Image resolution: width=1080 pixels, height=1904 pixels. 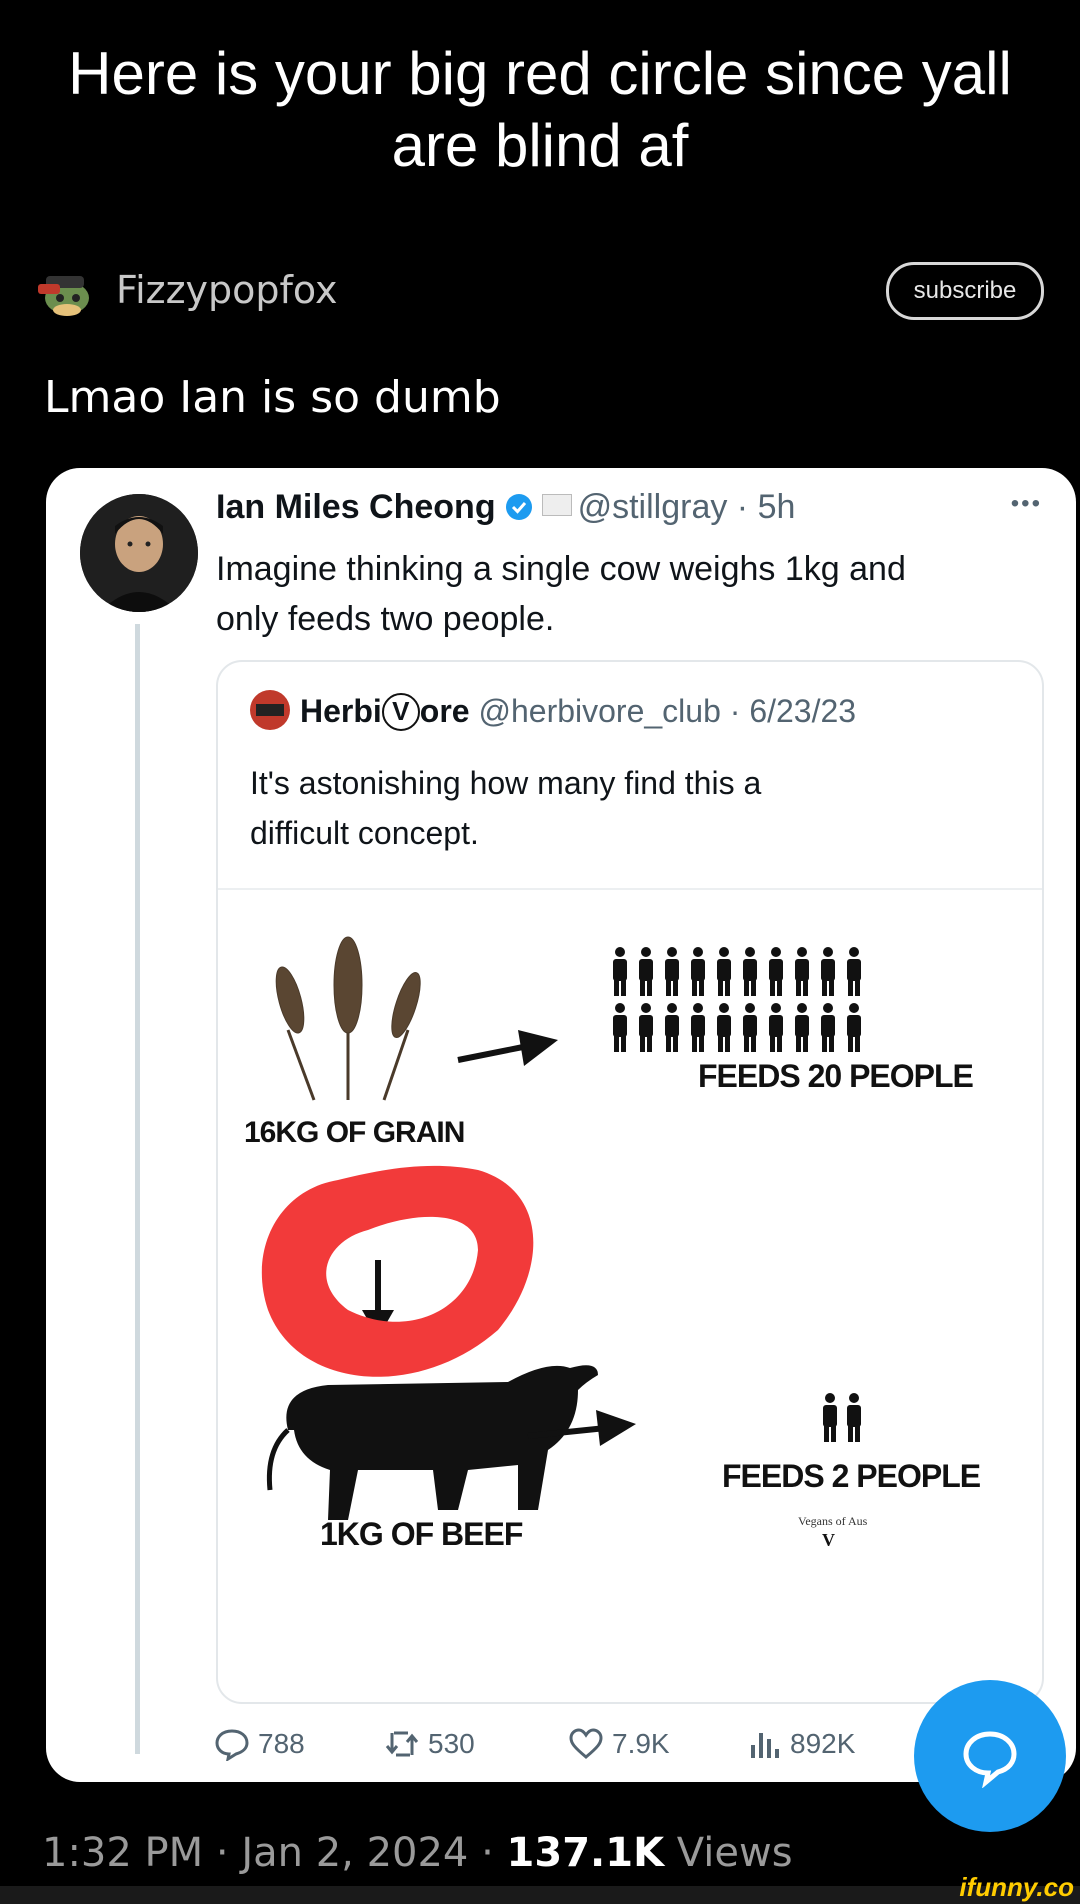 What do you see at coordinates (507, 1048) in the screenshot?
I see `arrow-right-icon-top` at bounding box center [507, 1048].